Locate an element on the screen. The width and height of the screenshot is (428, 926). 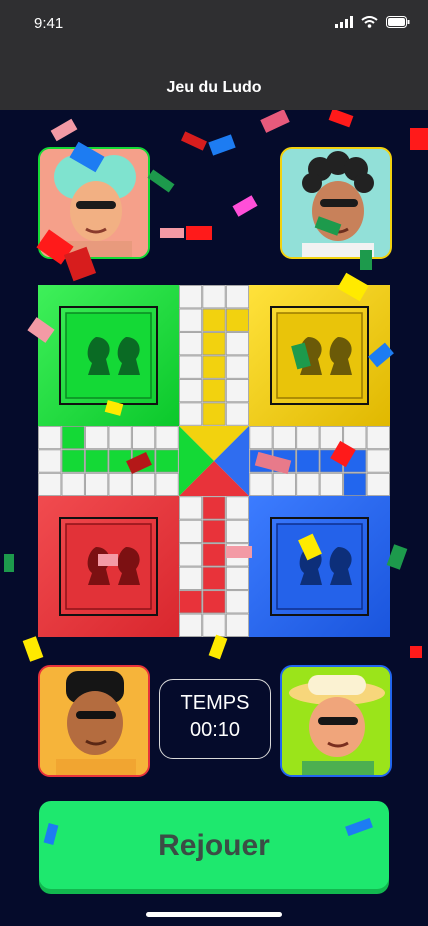
player-avatar-bottom-right is located at coordinates (336, 721).